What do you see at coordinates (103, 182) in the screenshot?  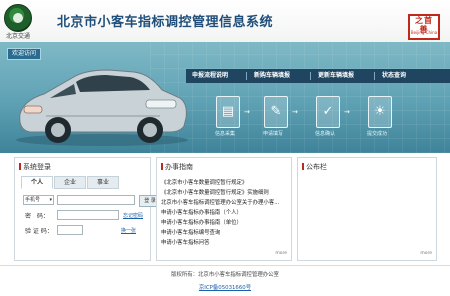 I see `tab-institution: 事业` at bounding box center [103, 182].